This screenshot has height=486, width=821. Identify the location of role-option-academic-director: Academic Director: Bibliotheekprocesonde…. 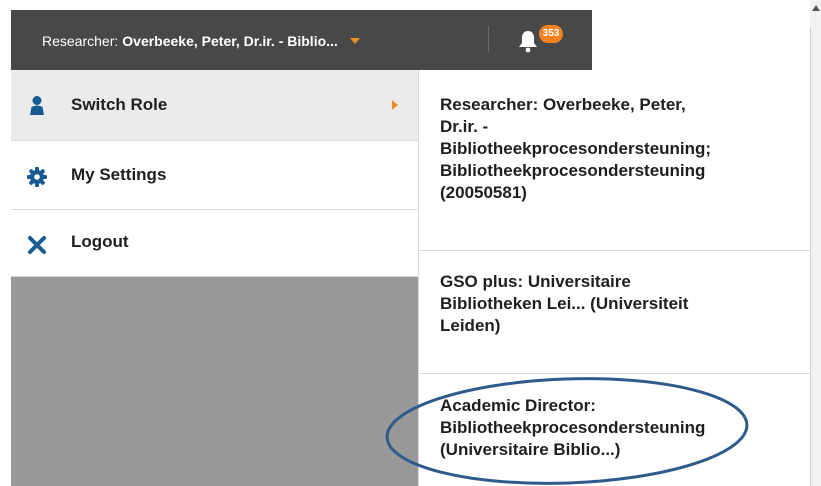
(620, 428).